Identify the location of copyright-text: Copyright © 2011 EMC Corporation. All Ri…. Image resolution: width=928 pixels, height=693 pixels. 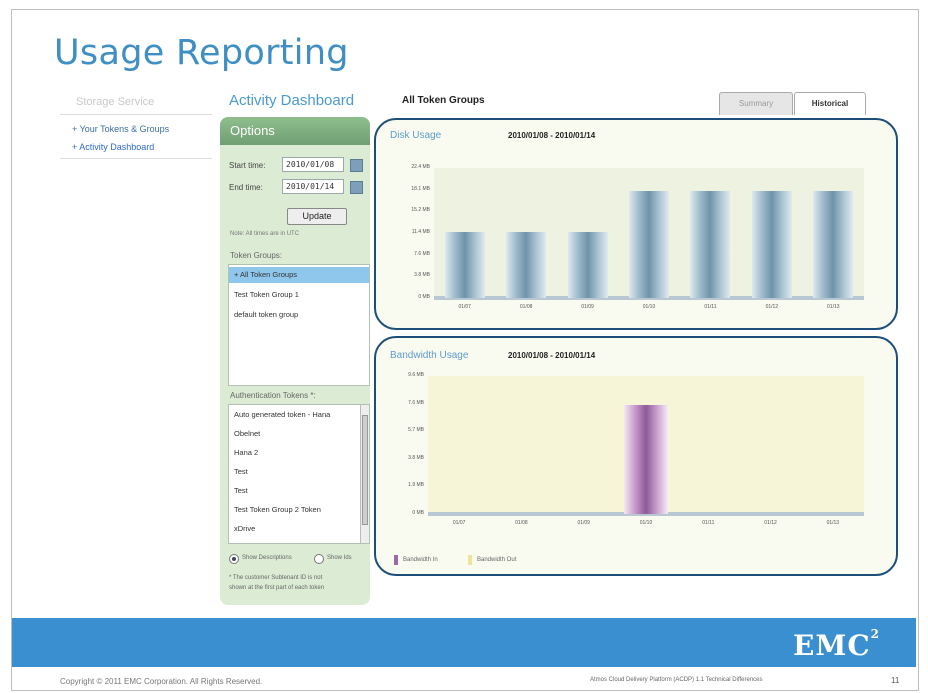
(161, 681).